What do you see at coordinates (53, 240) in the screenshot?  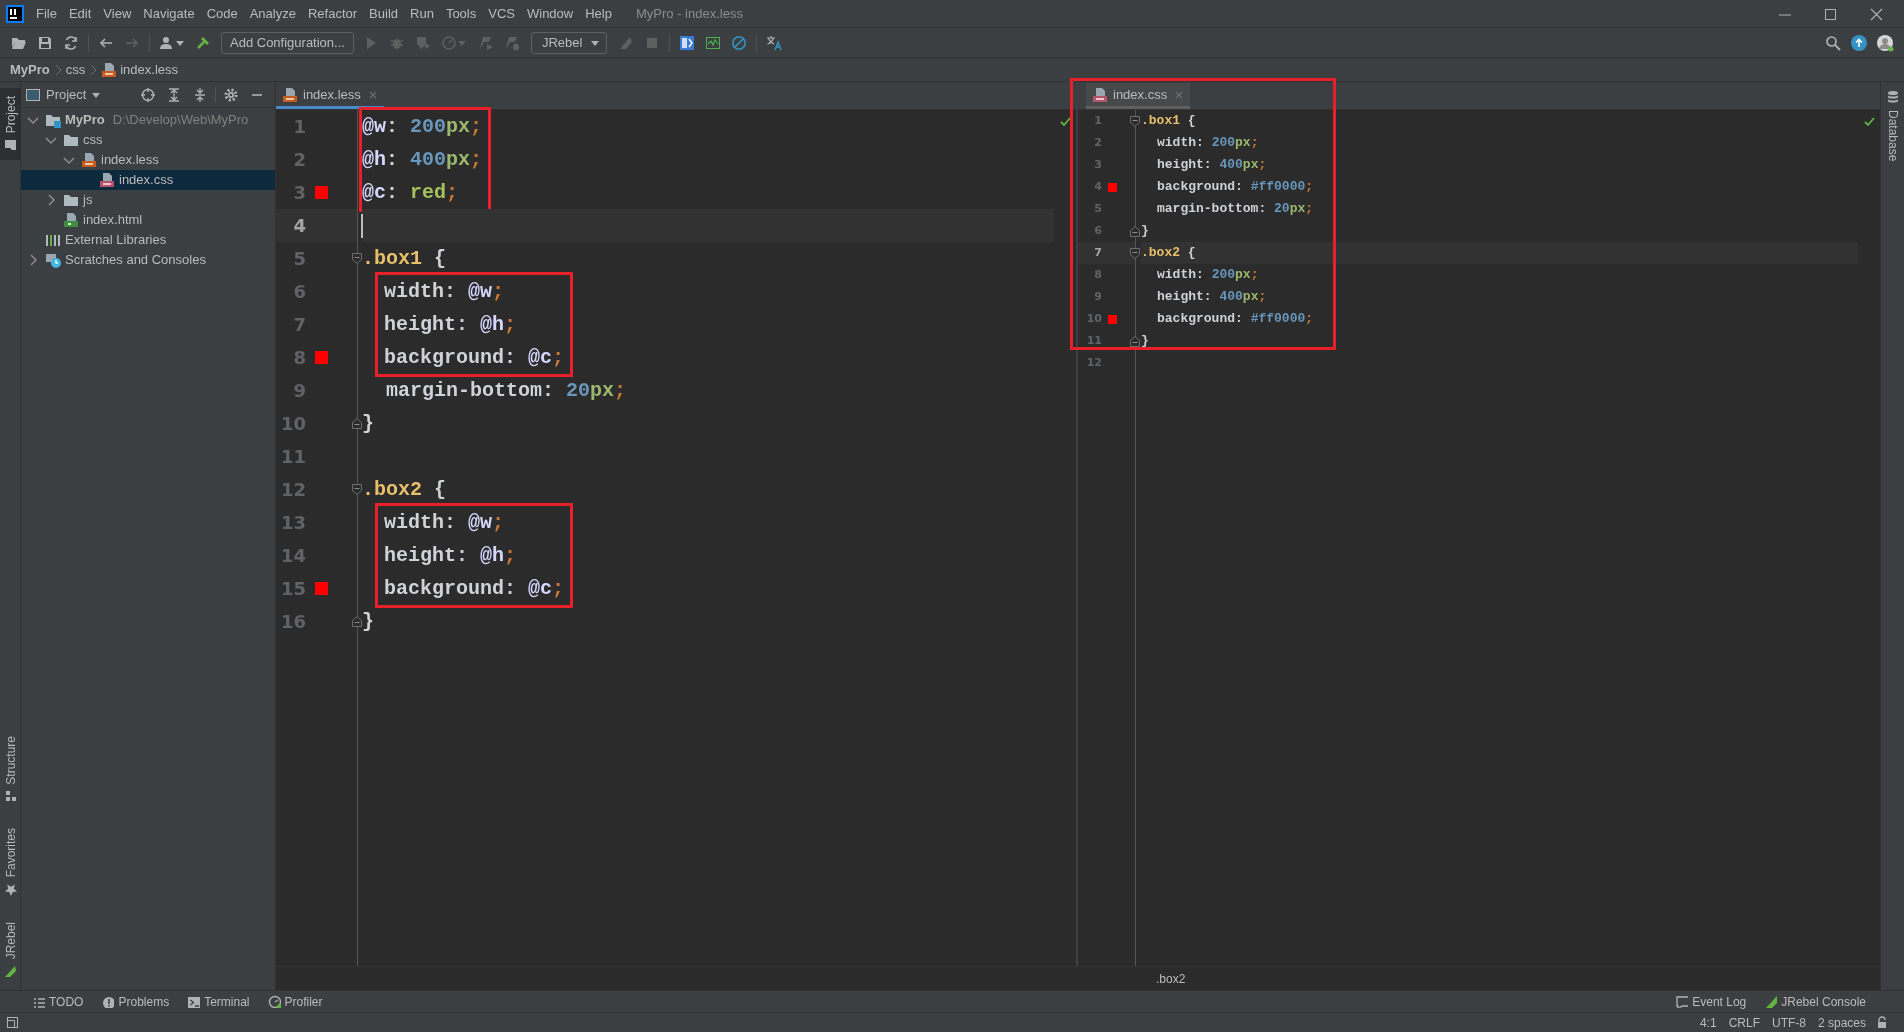 I see `library-icon` at bounding box center [53, 240].